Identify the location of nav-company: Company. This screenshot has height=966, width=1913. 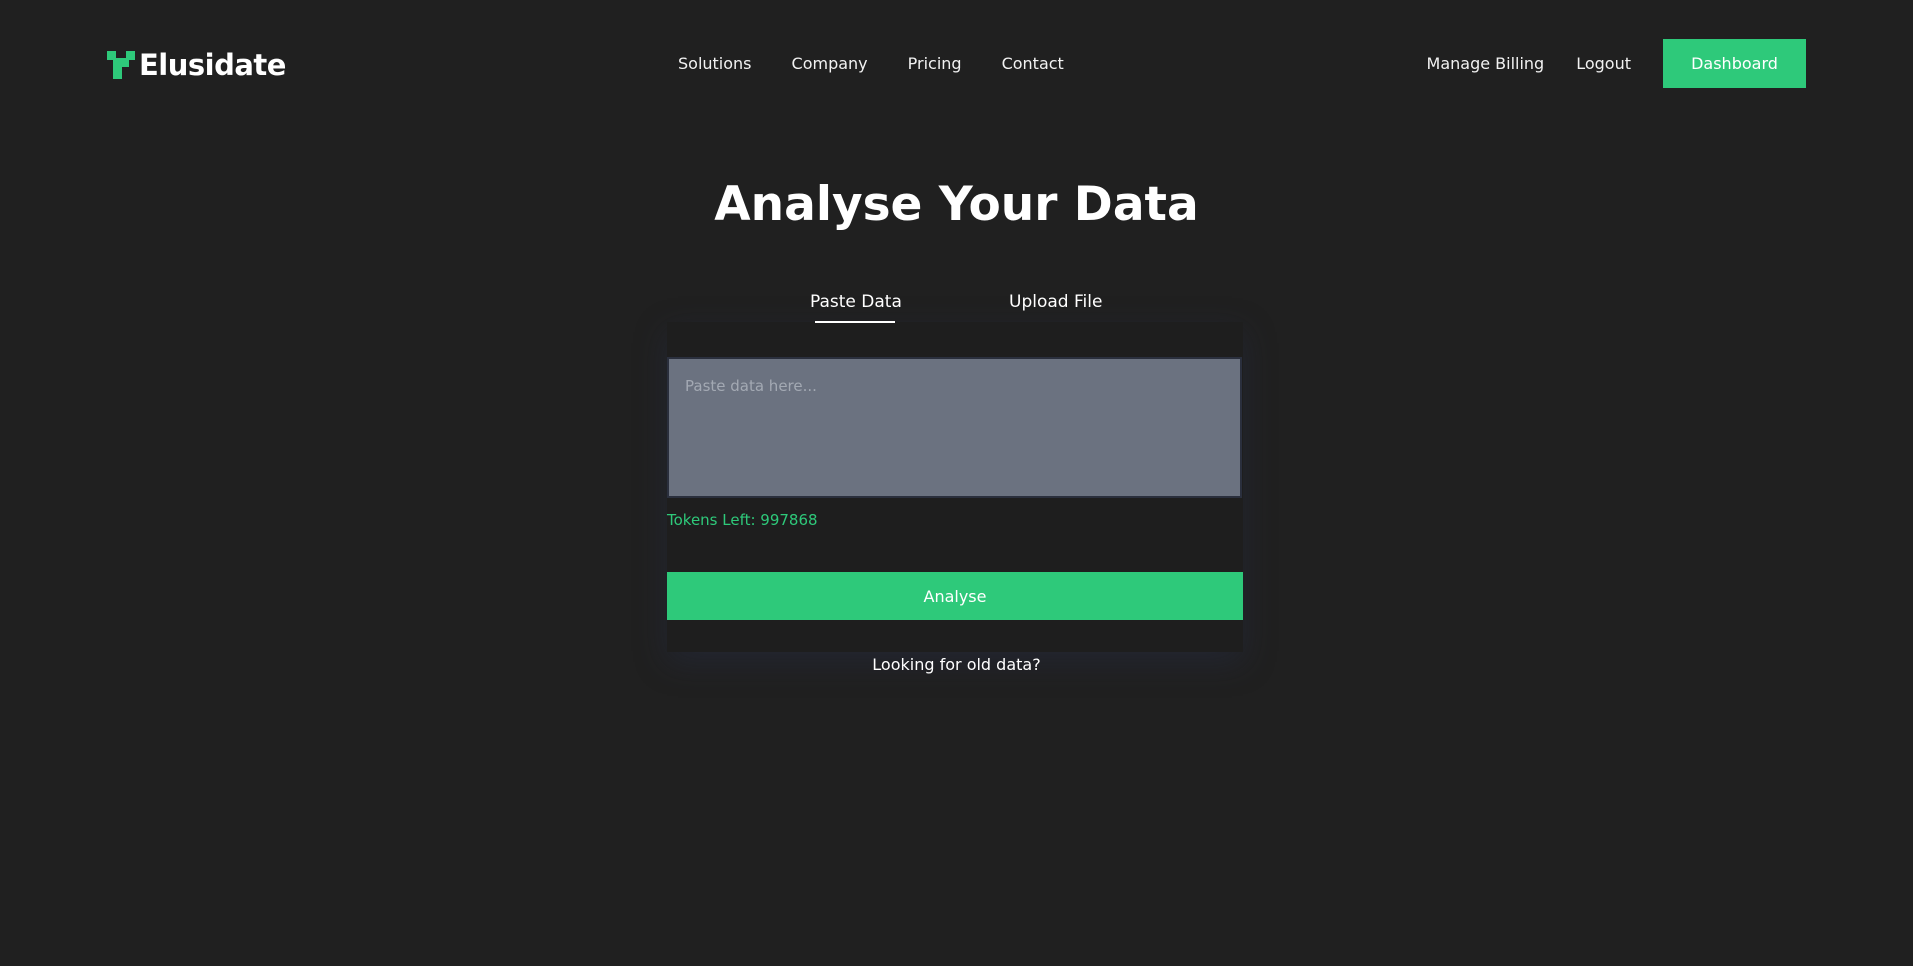
(830, 64).